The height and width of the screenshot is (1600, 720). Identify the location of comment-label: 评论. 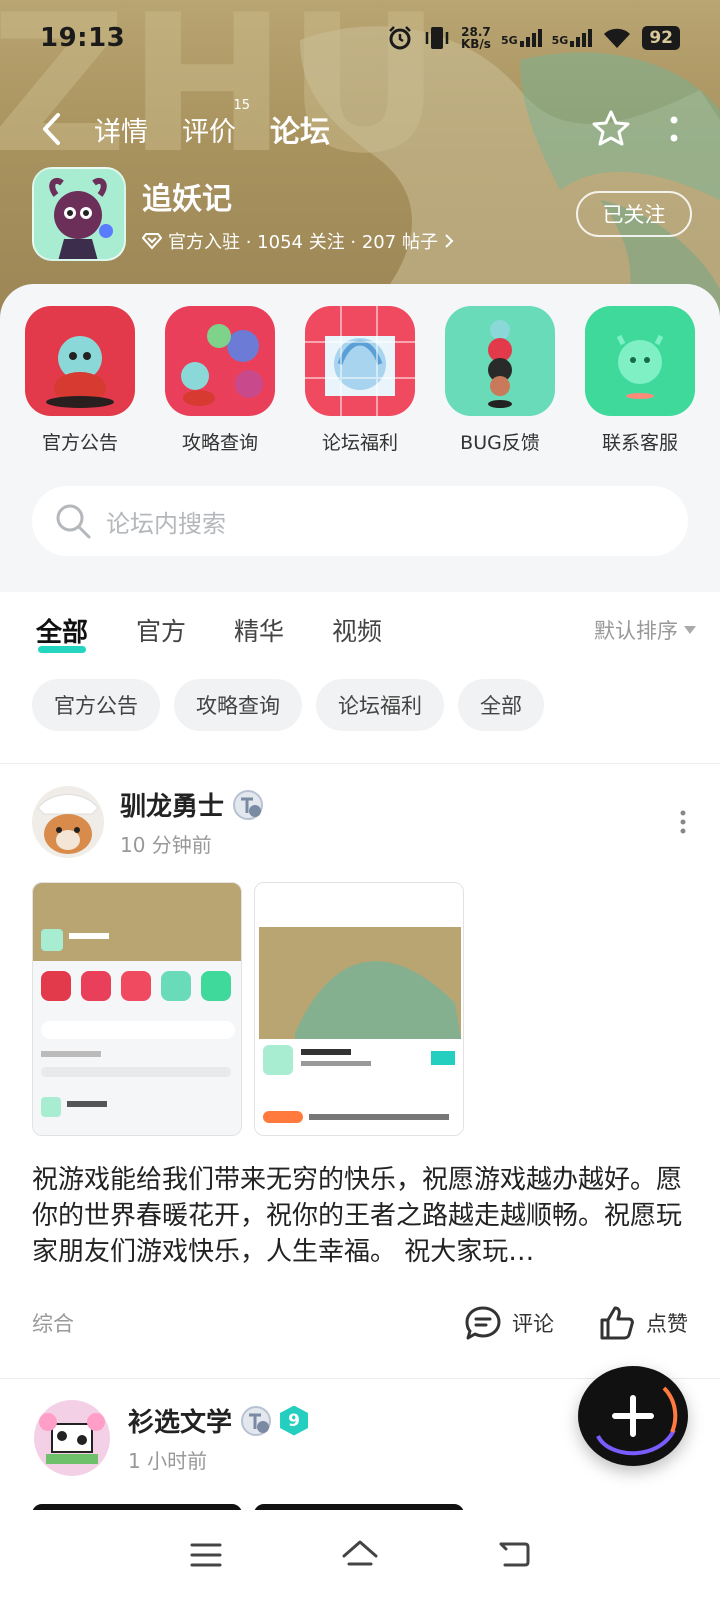
(533, 1324).